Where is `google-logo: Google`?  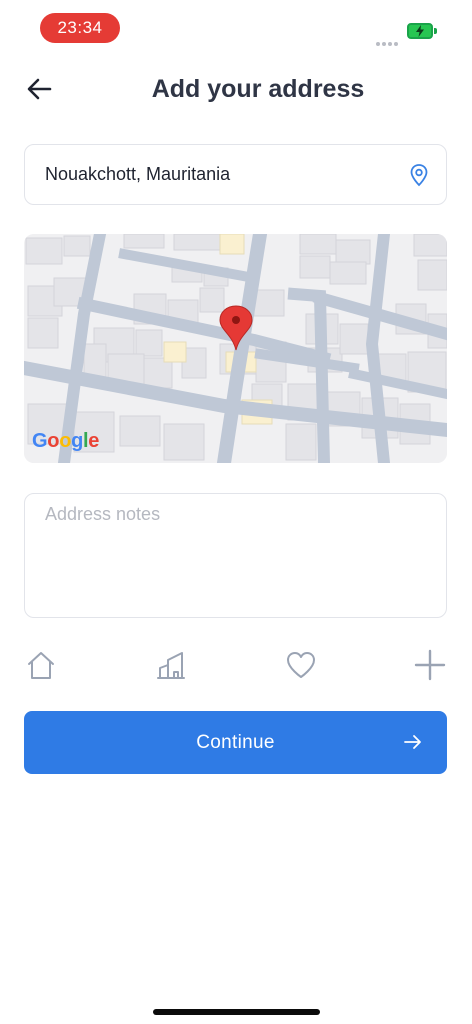 google-logo: Google is located at coordinates (66, 441).